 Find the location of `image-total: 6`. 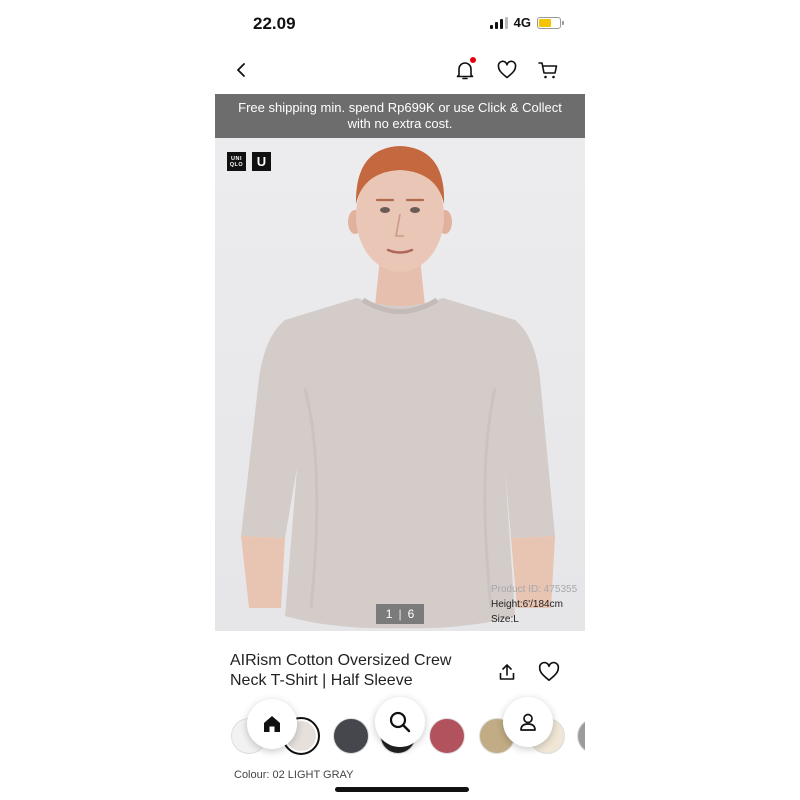

image-total: 6 is located at coordinates (411, 614).